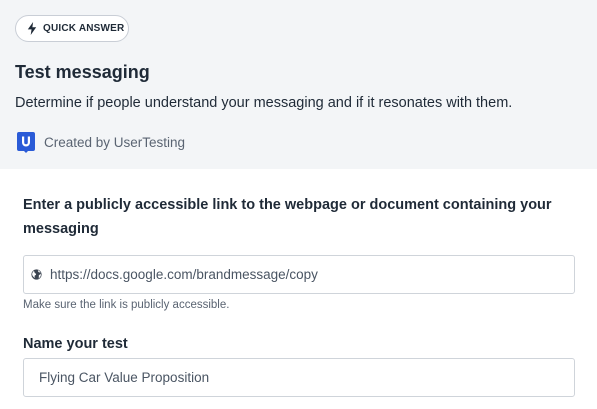 The image size is (597, 409). Describe the element at coordinates (82, 72) in the screenshot. I see `page-title: Test messaging` at that location.